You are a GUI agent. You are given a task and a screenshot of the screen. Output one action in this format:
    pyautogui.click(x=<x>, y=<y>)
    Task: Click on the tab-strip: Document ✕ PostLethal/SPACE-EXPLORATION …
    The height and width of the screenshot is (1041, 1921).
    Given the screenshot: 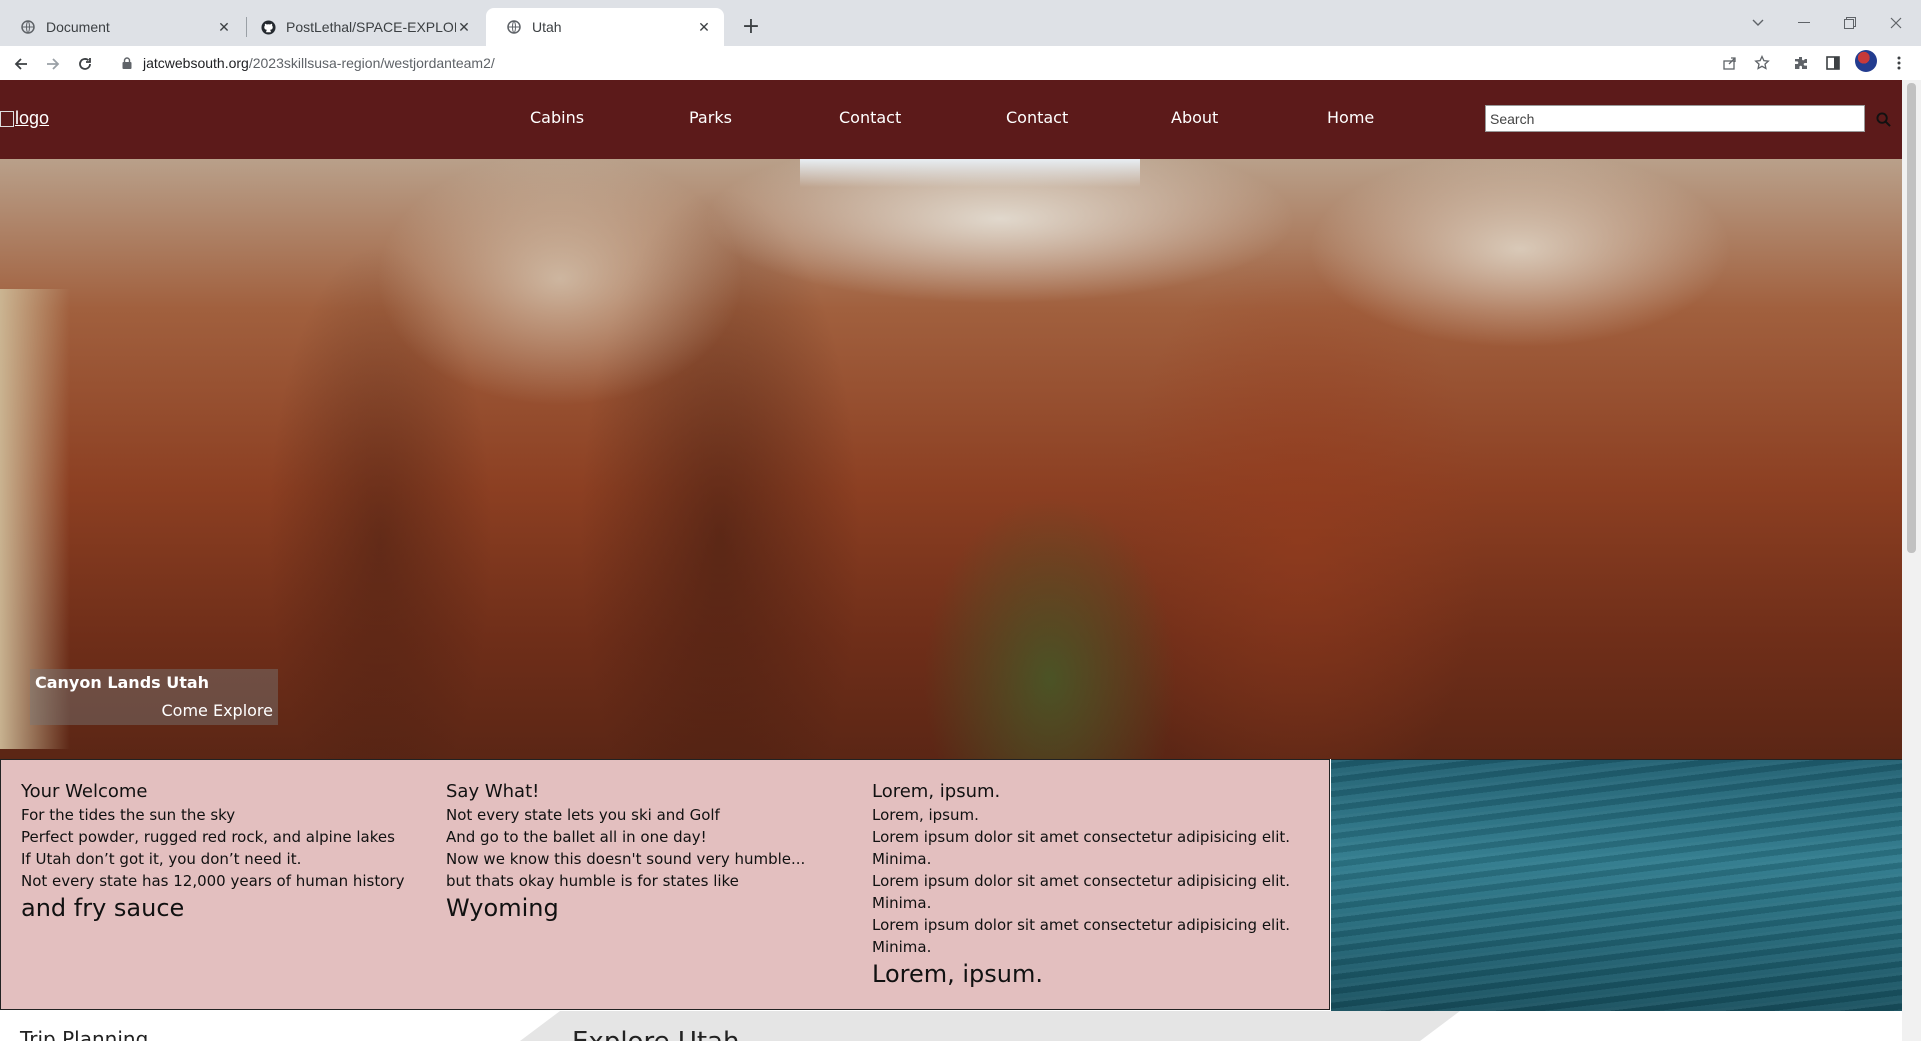 What is the action you would take?
    pyautogui.click(x=960, y=23)
    